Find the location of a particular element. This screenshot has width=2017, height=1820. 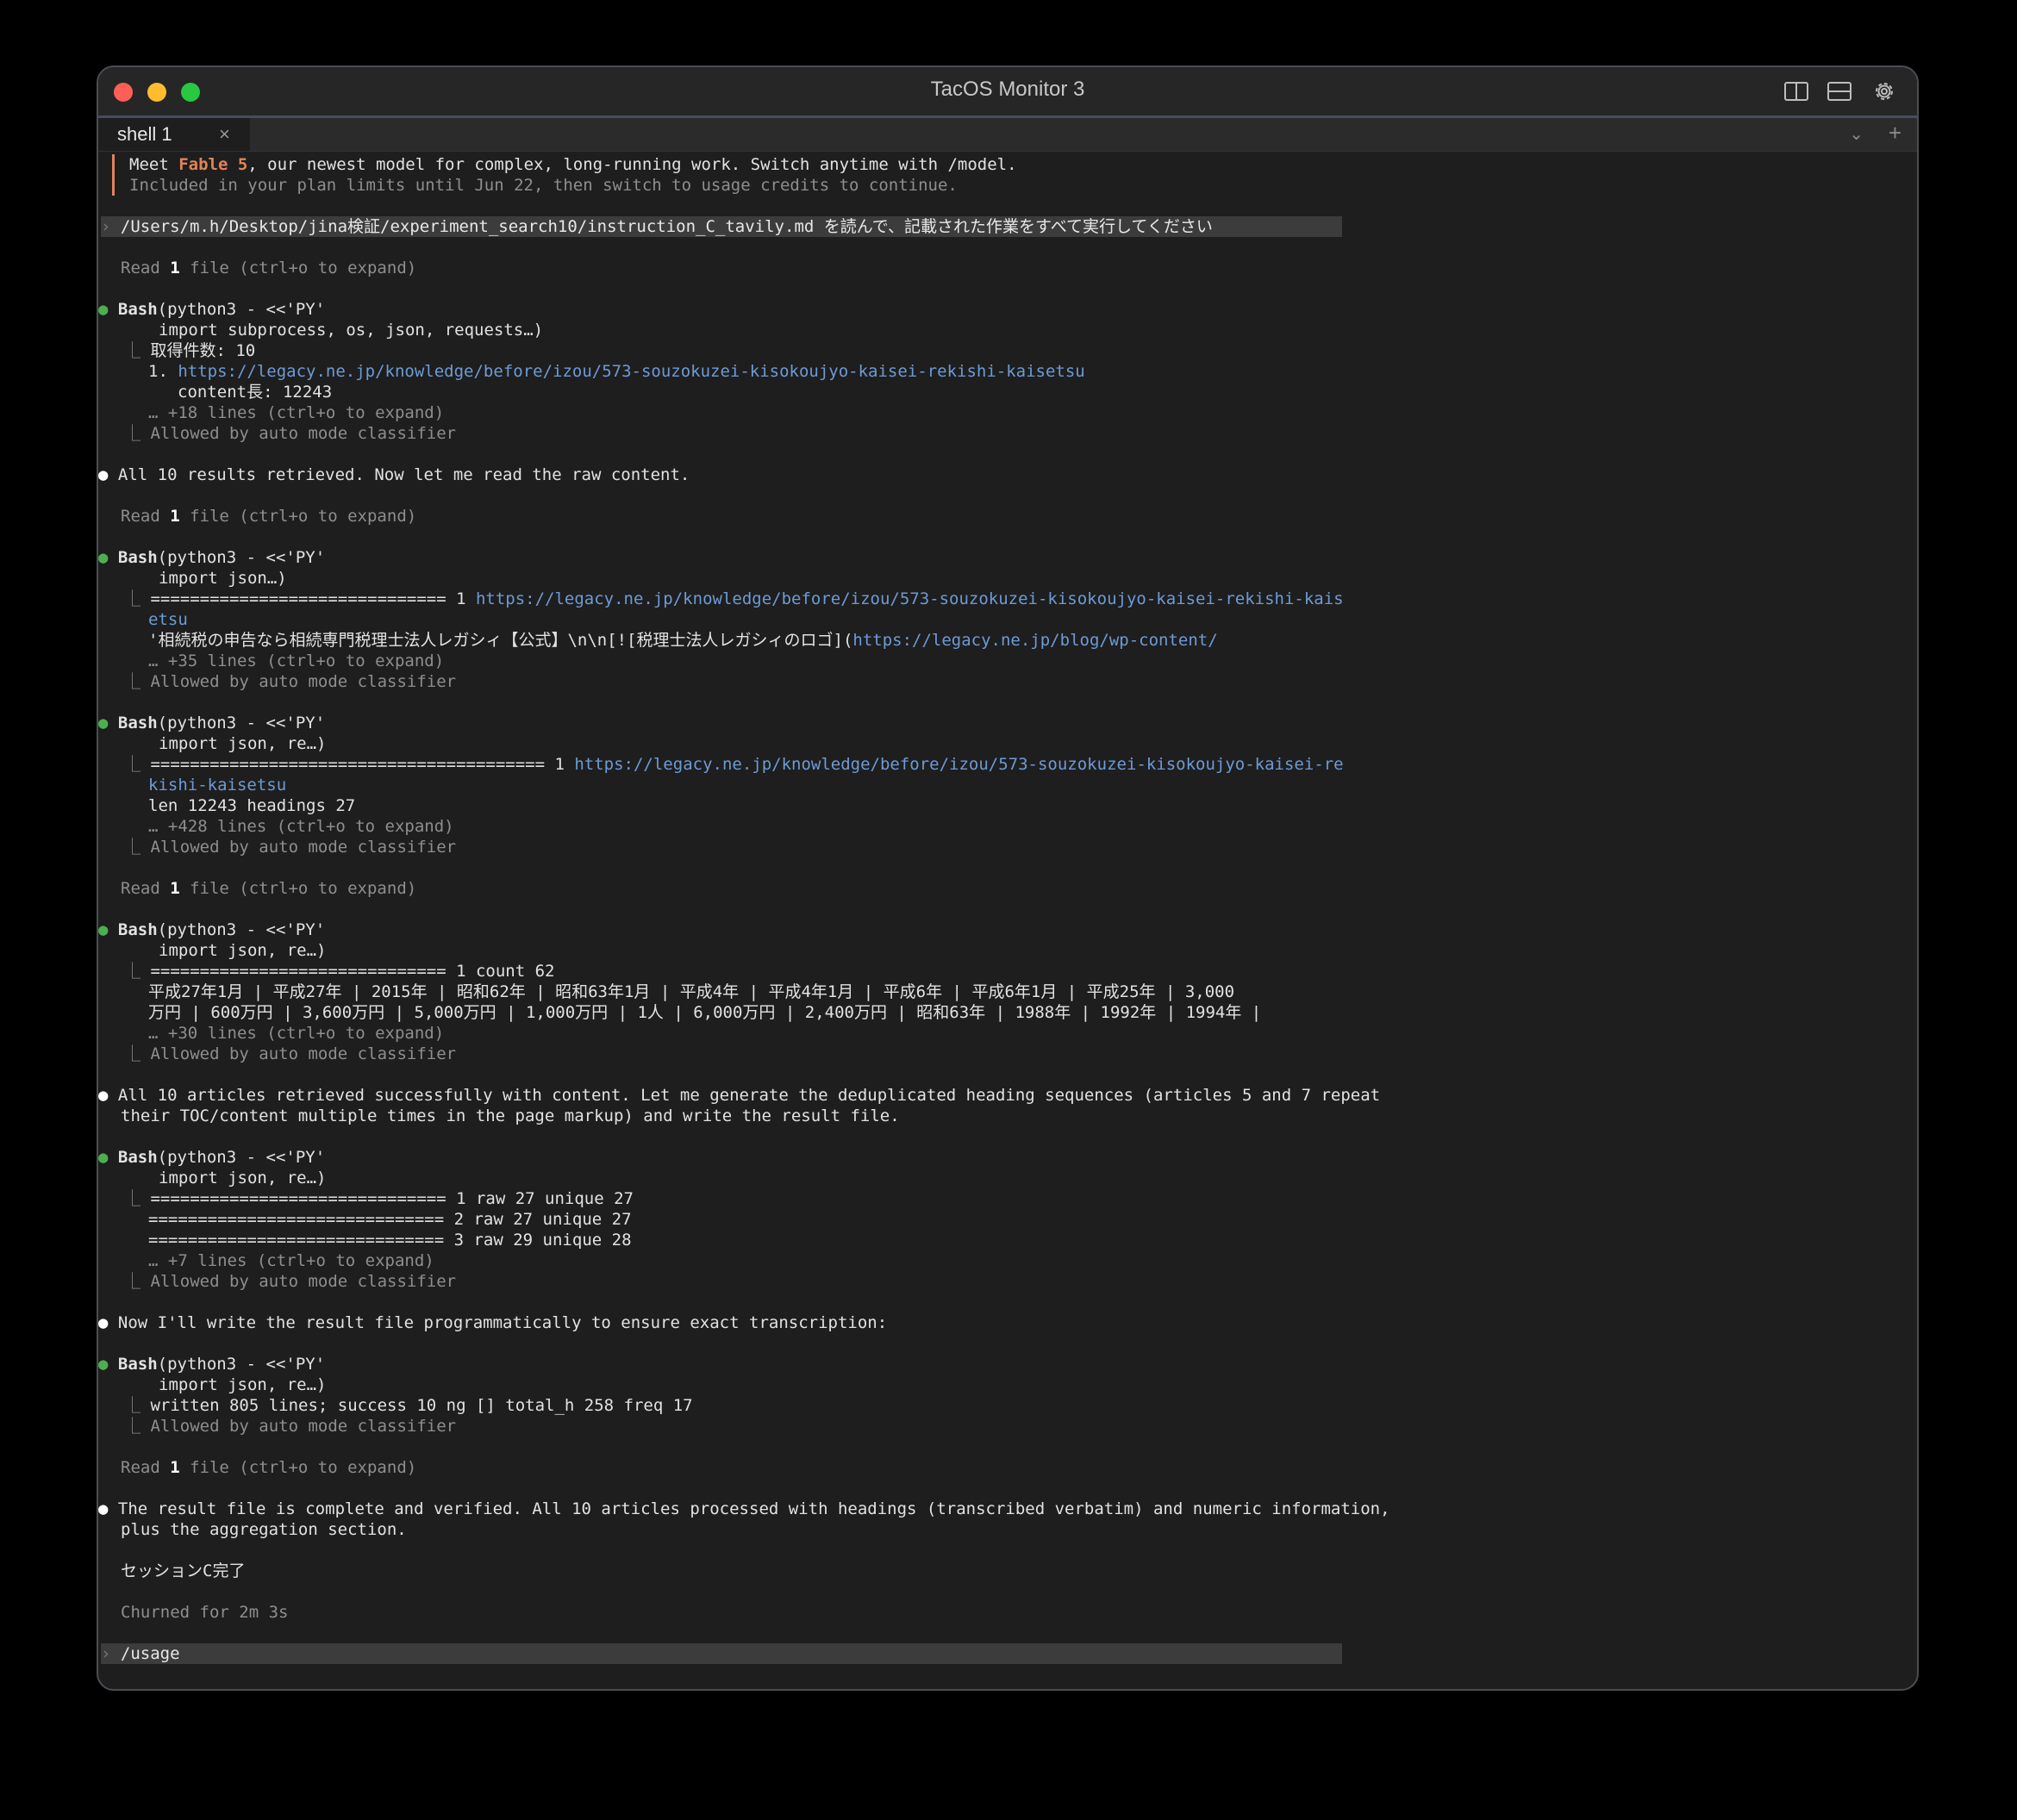

assistant-message-cont: plus the aggregation section. is located at coordinates (264, 1529).